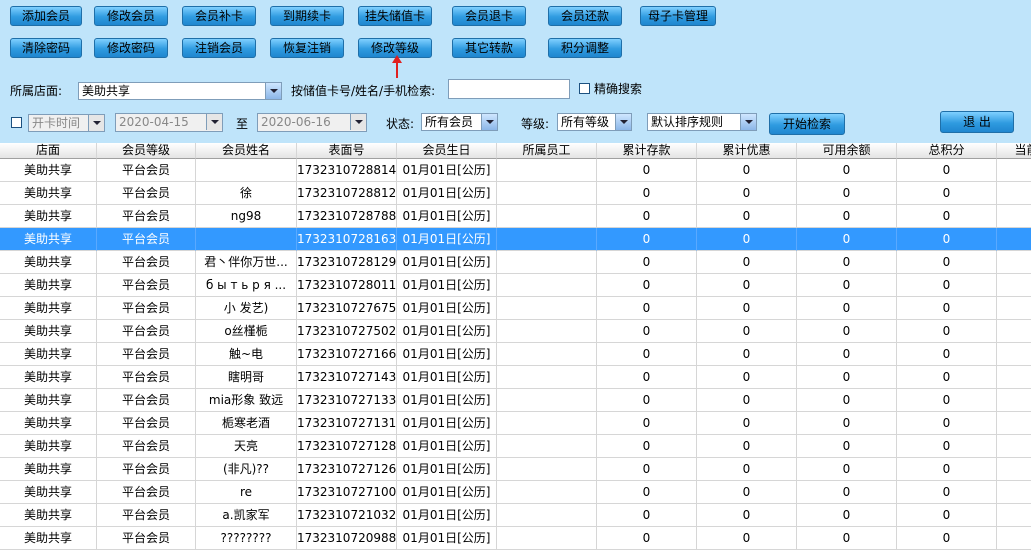 The image size is (1031, 553). Describe the element at coordinates (678, 16) in the screenshot. I see `parent-child-card-button: 母子卡管理` at that location.